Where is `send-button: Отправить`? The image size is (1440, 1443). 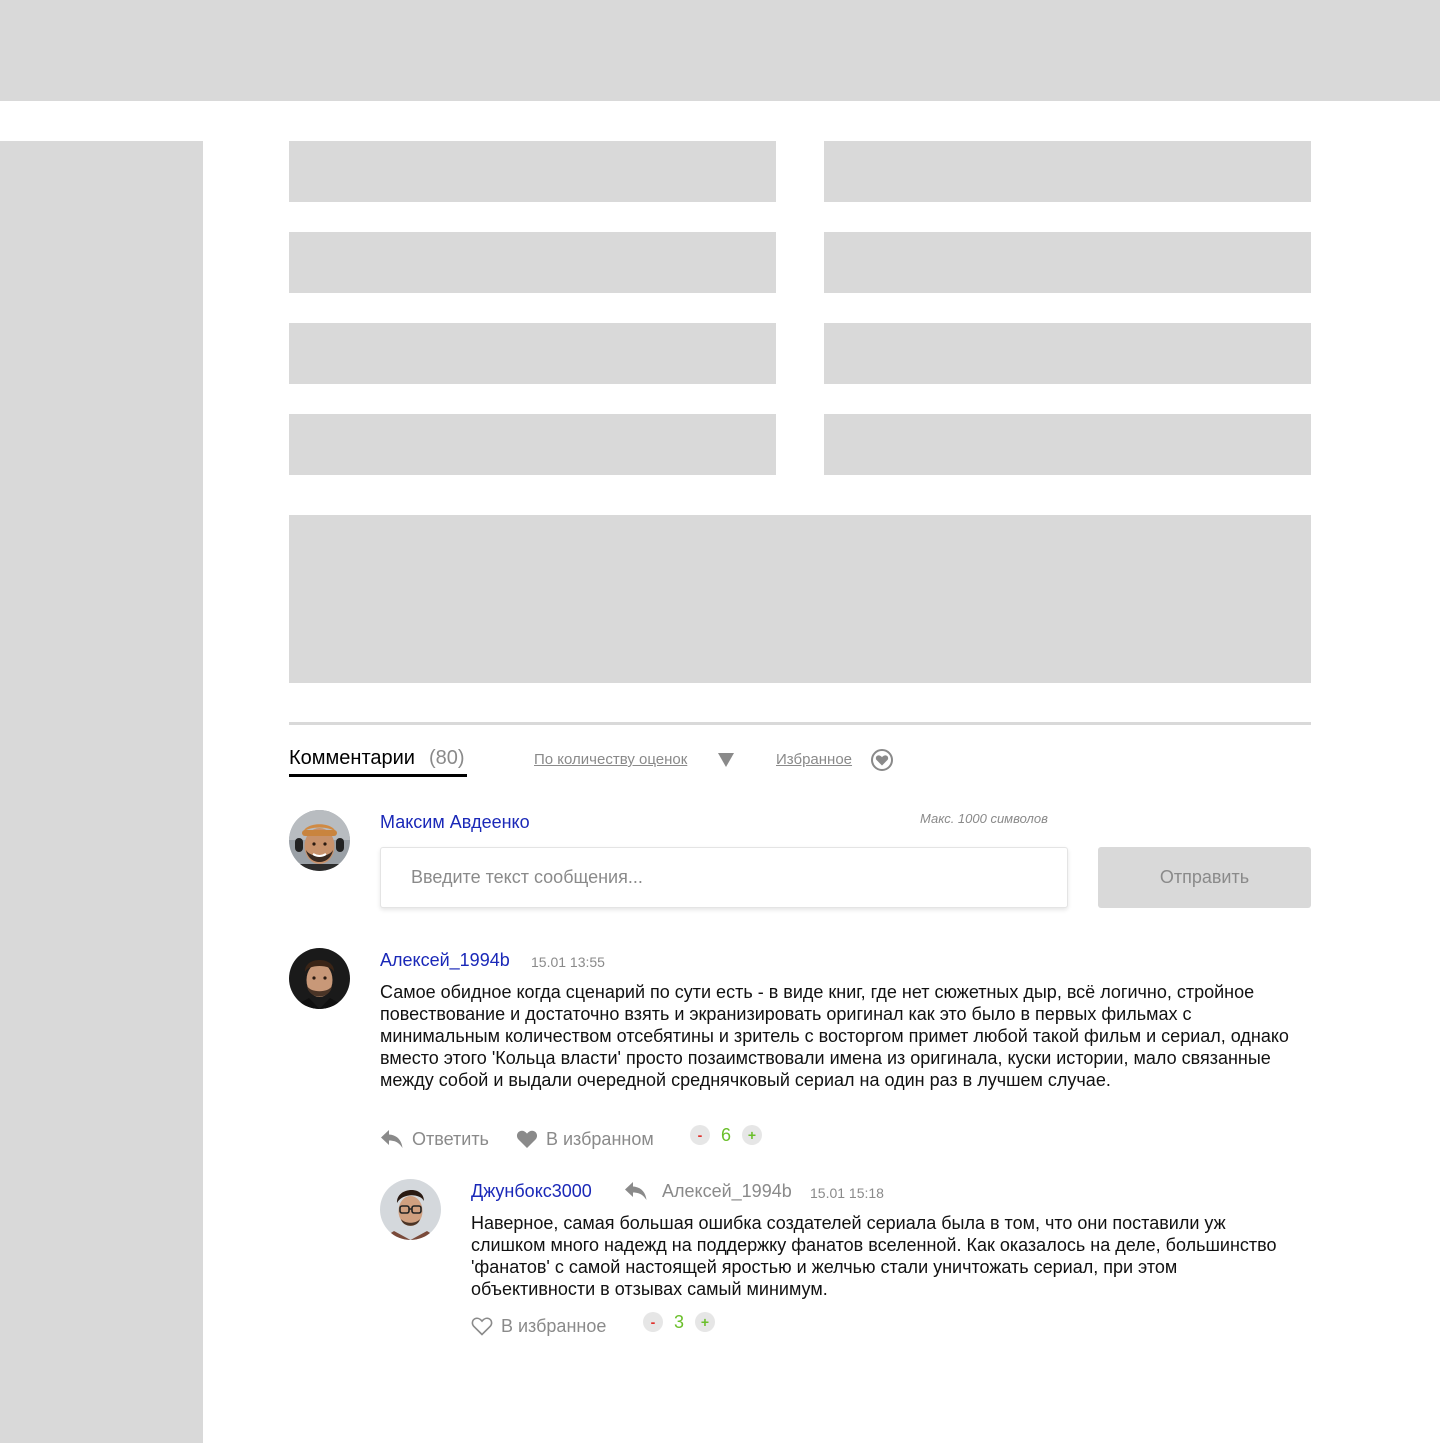
send-button: Отправить is located at coordinates (1204, 877).